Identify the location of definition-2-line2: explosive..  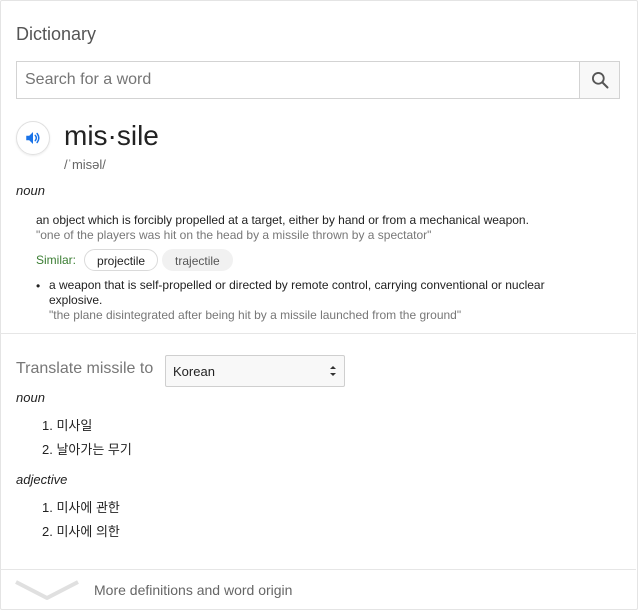
(76, 300).